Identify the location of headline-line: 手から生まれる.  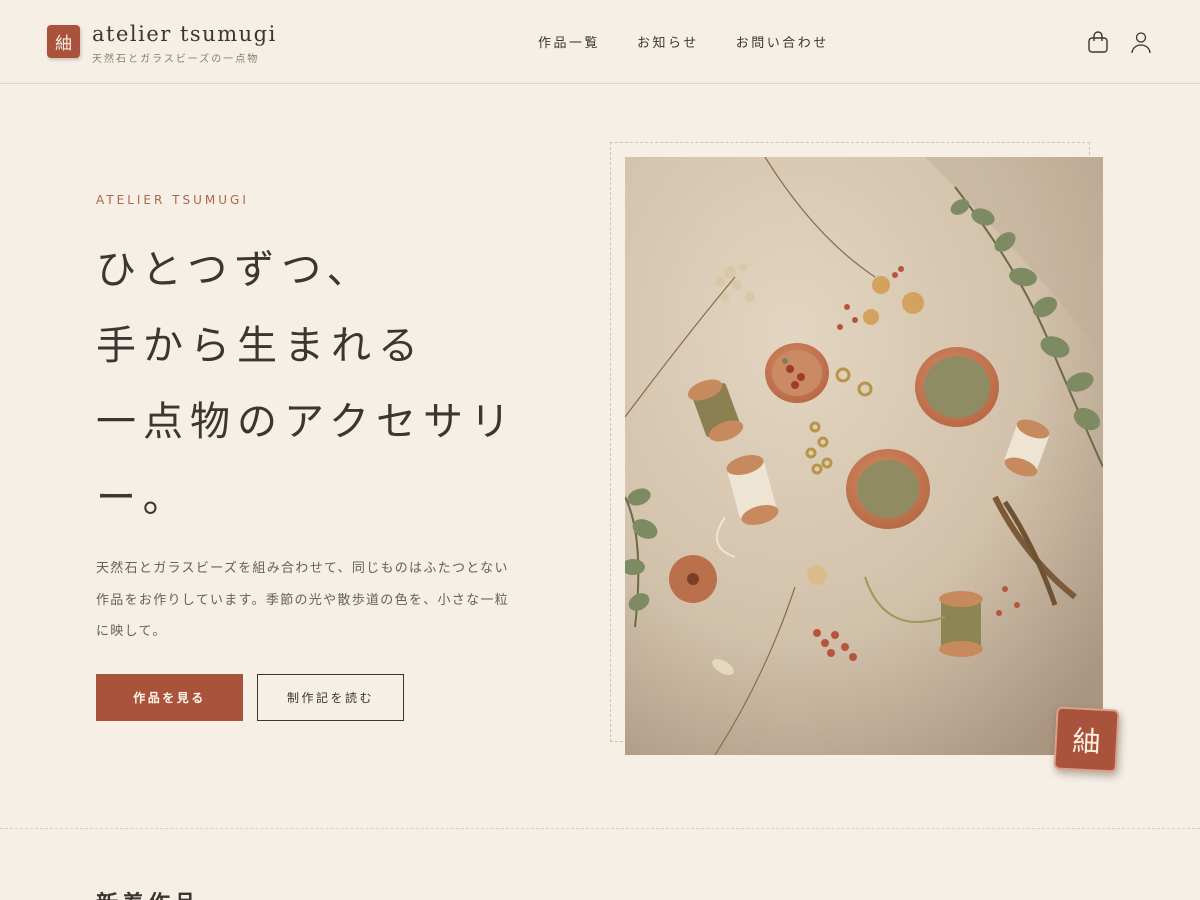
(260, 346).